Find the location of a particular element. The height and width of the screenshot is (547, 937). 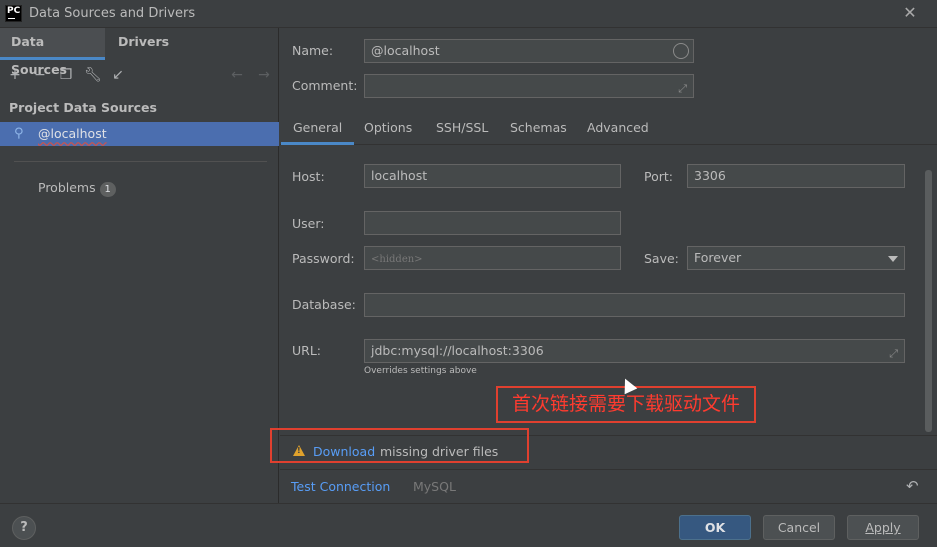

url-value: jdbc:mysql://localhost:3306 is located at coordinates (457, 350).